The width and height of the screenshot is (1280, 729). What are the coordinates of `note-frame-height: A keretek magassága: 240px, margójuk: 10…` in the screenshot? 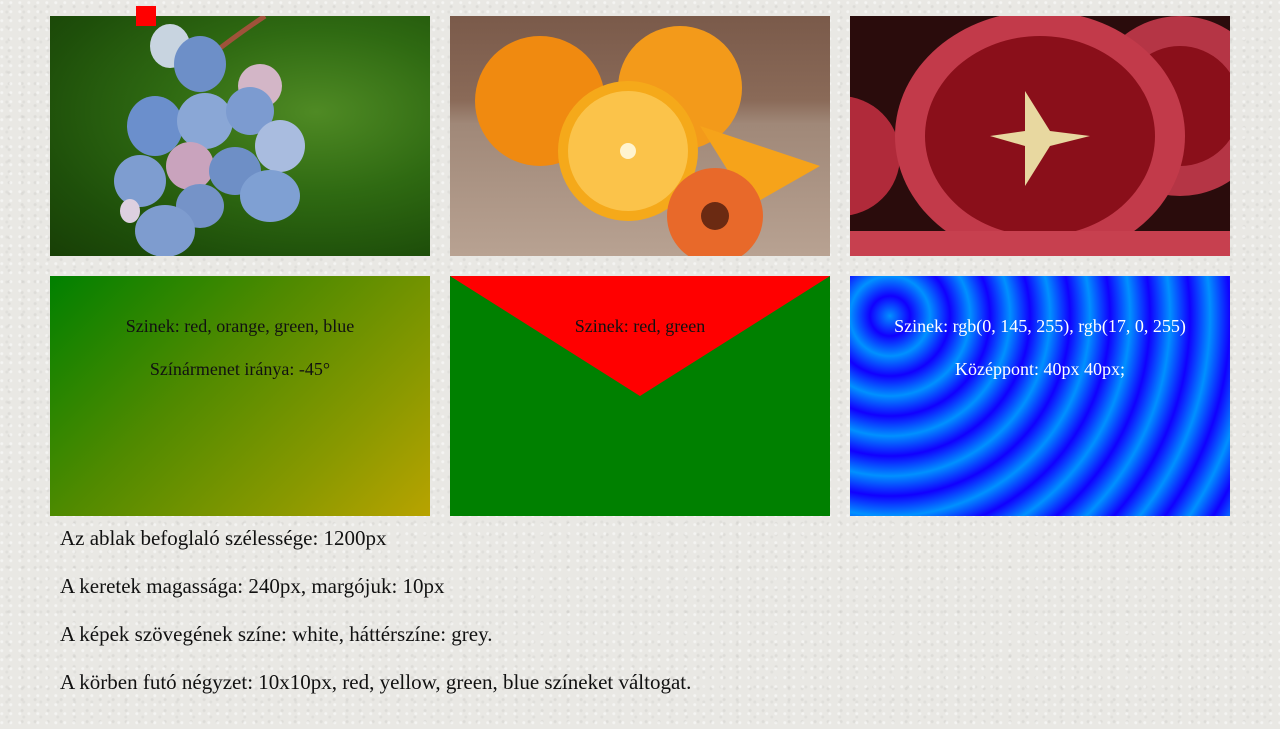 It's located at (252, 586).